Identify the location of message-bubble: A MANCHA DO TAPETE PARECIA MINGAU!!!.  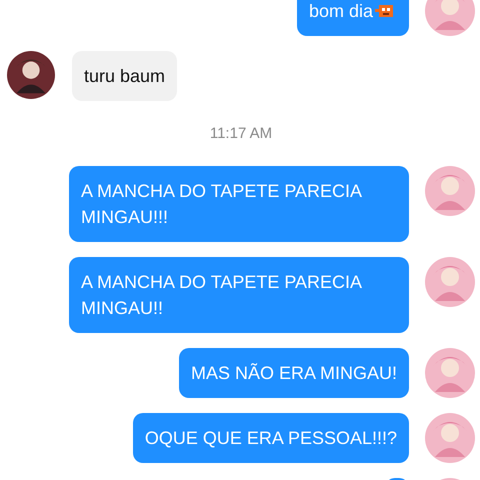
(239, 204).